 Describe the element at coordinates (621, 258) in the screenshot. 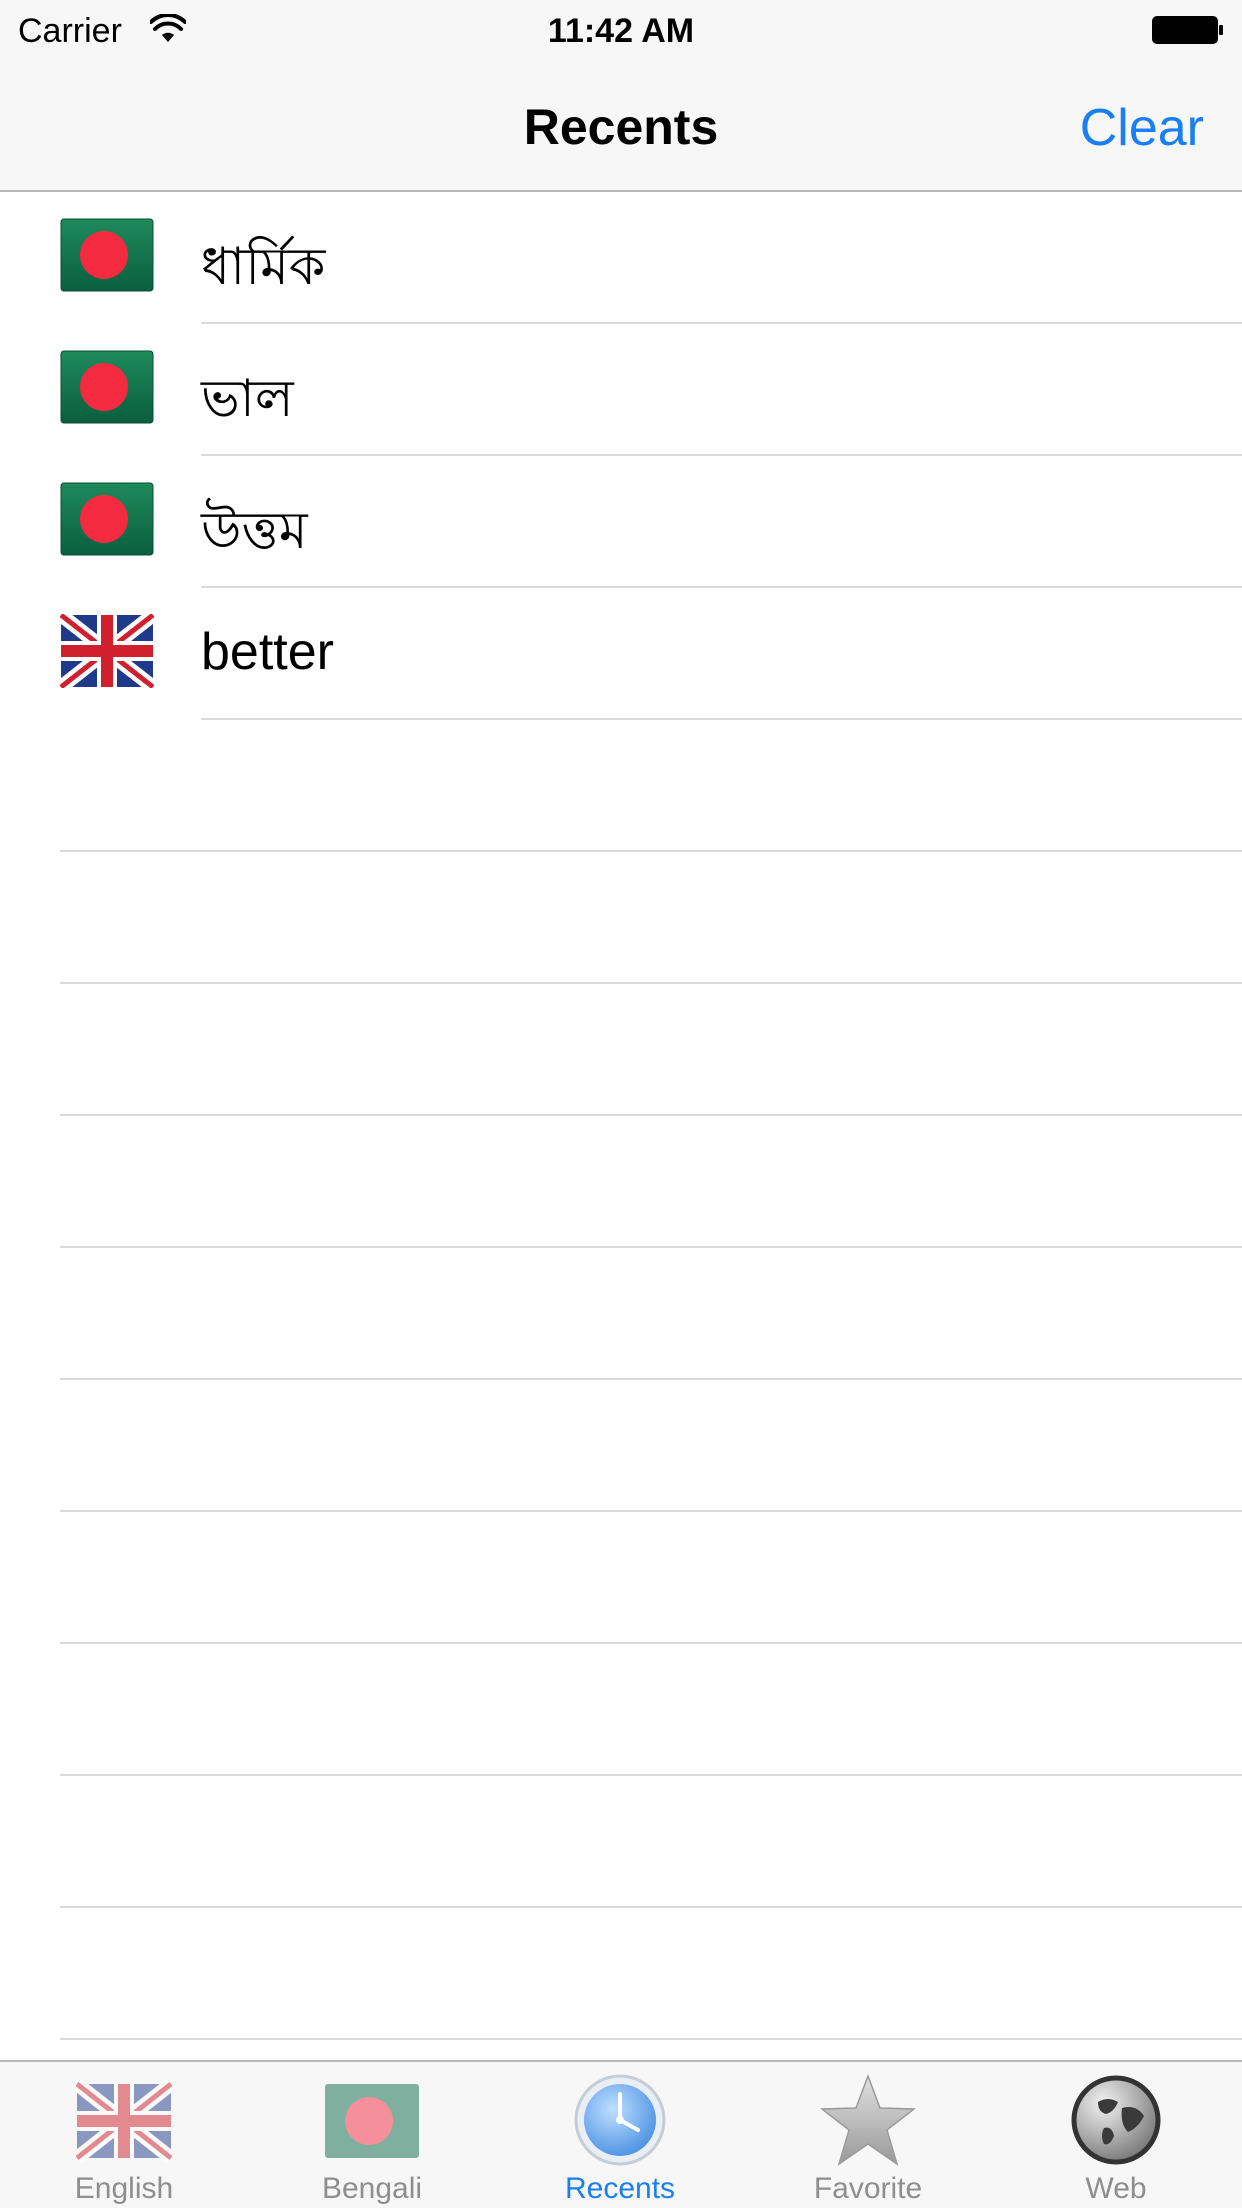

I see `list-item: ধার্মিক` at that location.